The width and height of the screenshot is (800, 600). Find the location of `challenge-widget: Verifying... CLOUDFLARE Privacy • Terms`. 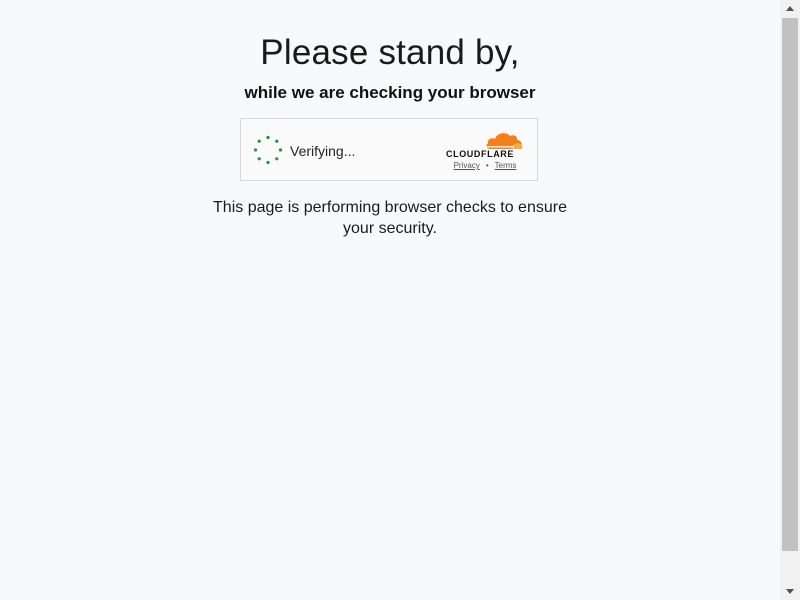

challenge-widget: Verifying... CLOUDFLARE Privacy • Terms is located at coordinates (389, 149).